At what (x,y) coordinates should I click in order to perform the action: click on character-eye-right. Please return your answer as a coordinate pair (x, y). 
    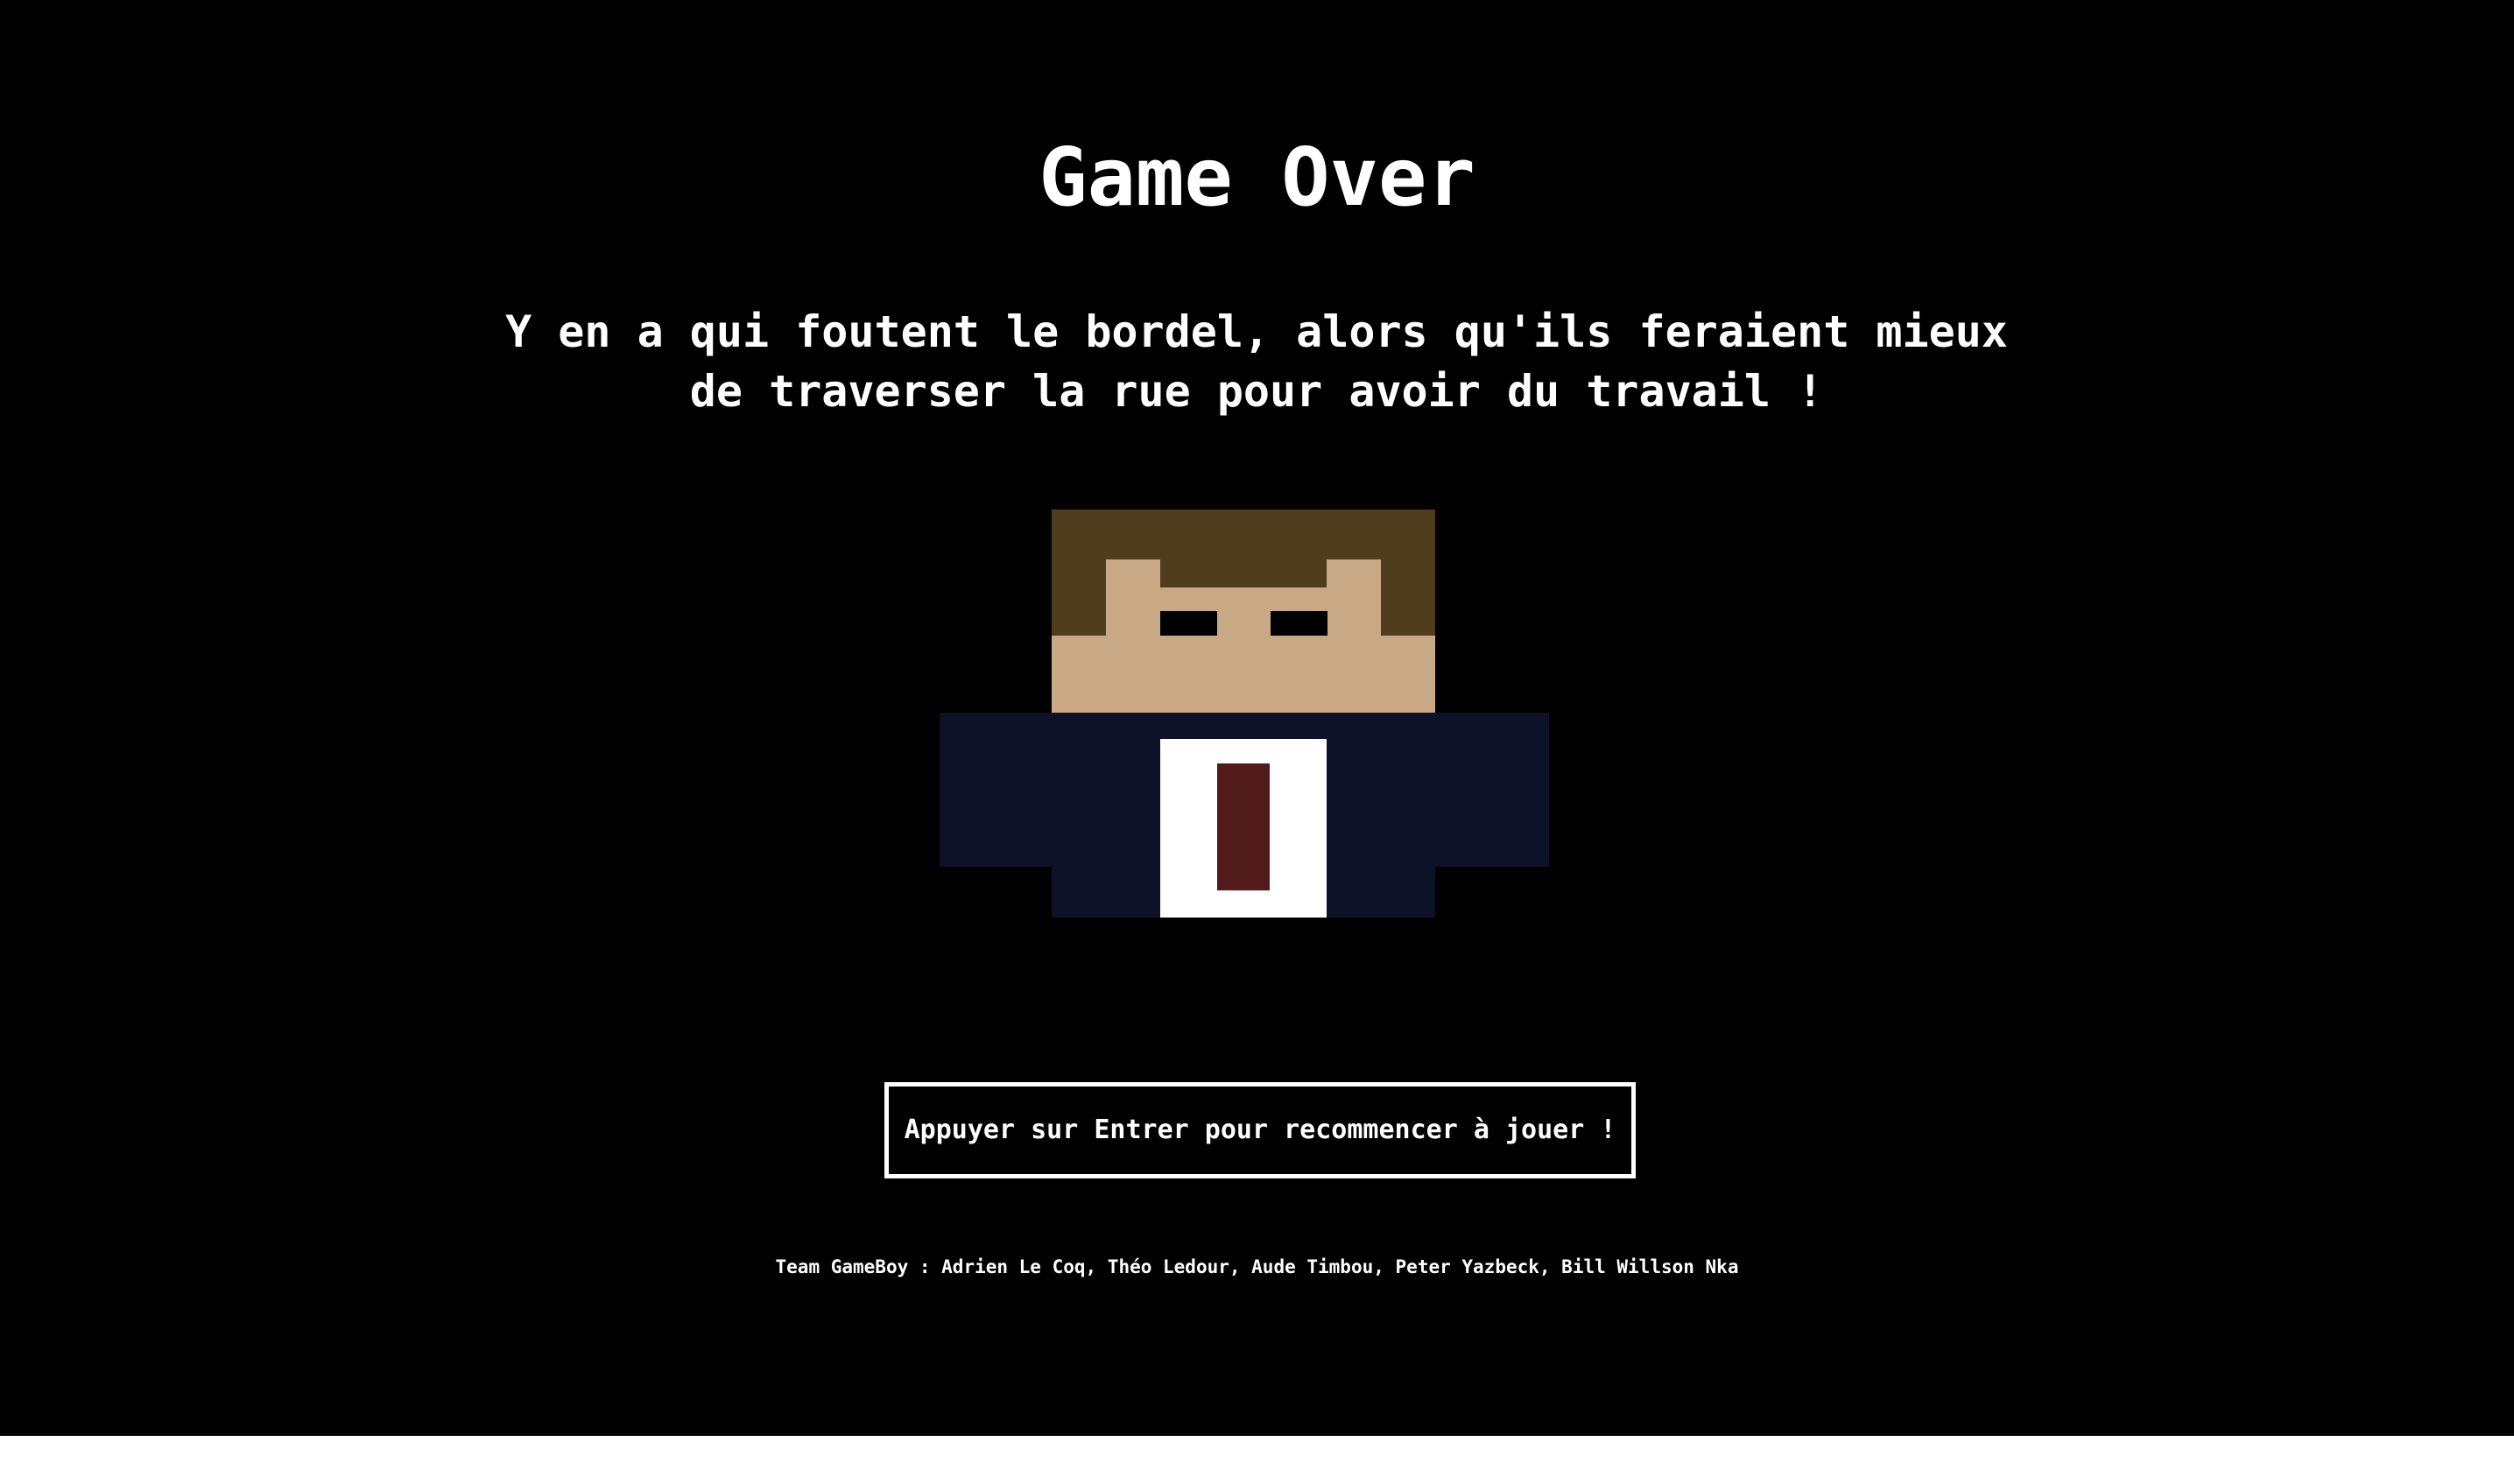
    Looking at the image, I should click on (1299, 623).